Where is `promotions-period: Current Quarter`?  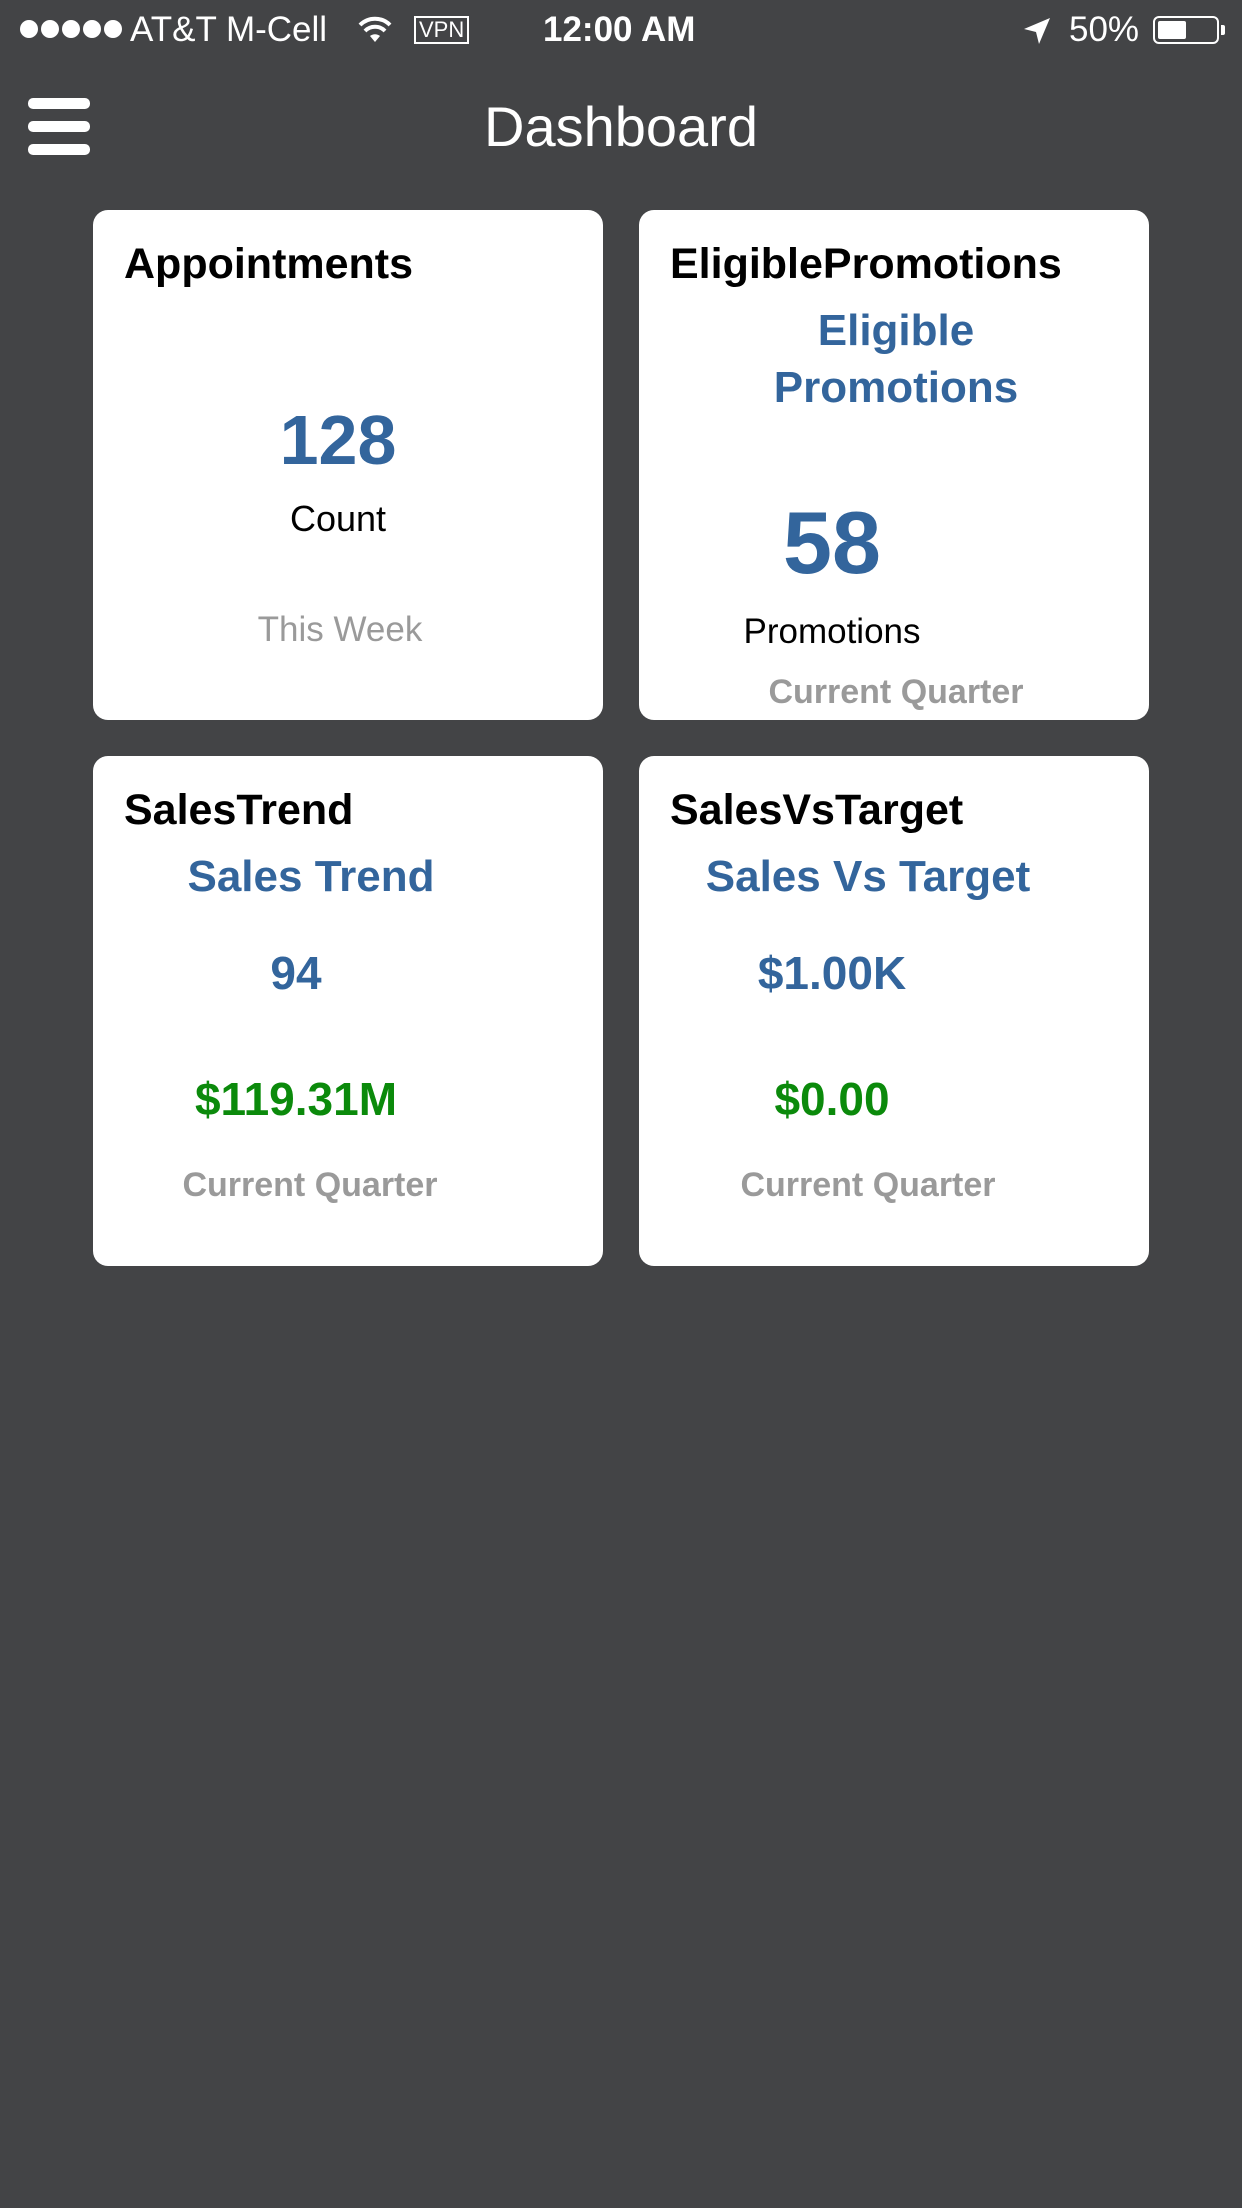
promotions-period: Current Quarter is located at coordinates (896, 692).